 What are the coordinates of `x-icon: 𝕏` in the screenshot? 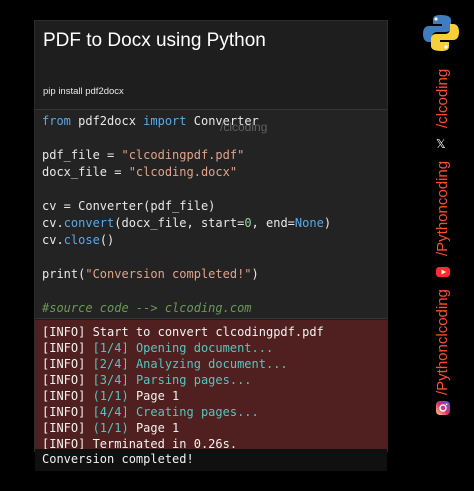 It's located at (441, 144).